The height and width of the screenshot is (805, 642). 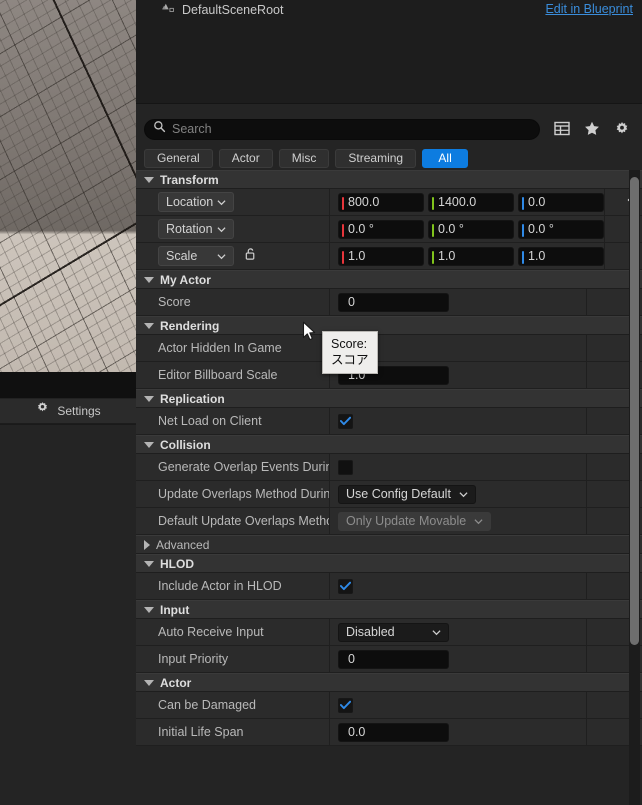 I want to click on rotation-vector: 0.0 ° 0.0 ° 0.0 °, so click(x=471, y=229).